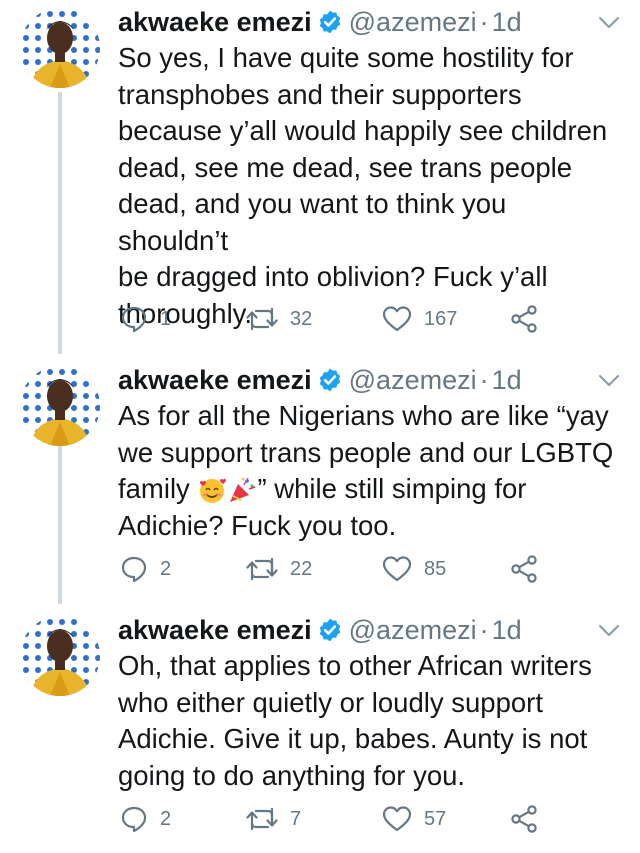  I want to click on tweet-text-line: who either quietly or loudly support, so click(330, 702).